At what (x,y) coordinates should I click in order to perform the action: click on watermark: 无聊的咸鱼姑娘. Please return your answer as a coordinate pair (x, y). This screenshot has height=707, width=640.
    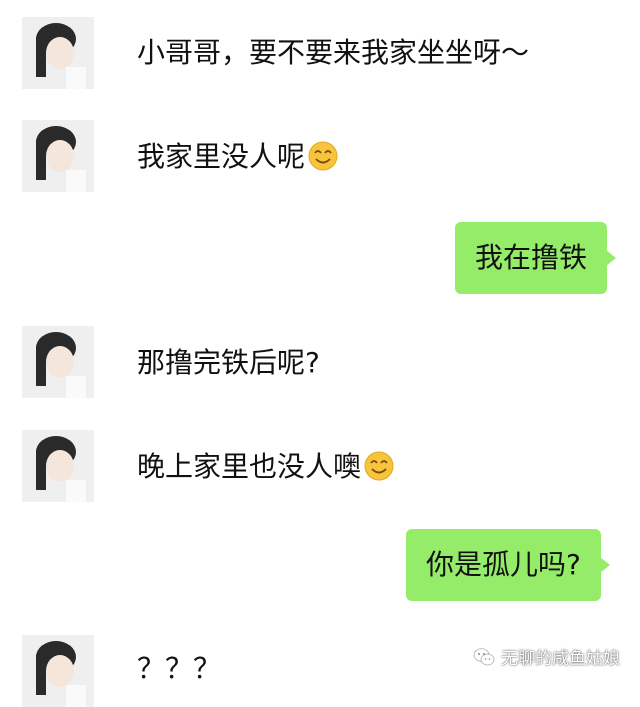
    Looking at the image, I should click on (546, 656).